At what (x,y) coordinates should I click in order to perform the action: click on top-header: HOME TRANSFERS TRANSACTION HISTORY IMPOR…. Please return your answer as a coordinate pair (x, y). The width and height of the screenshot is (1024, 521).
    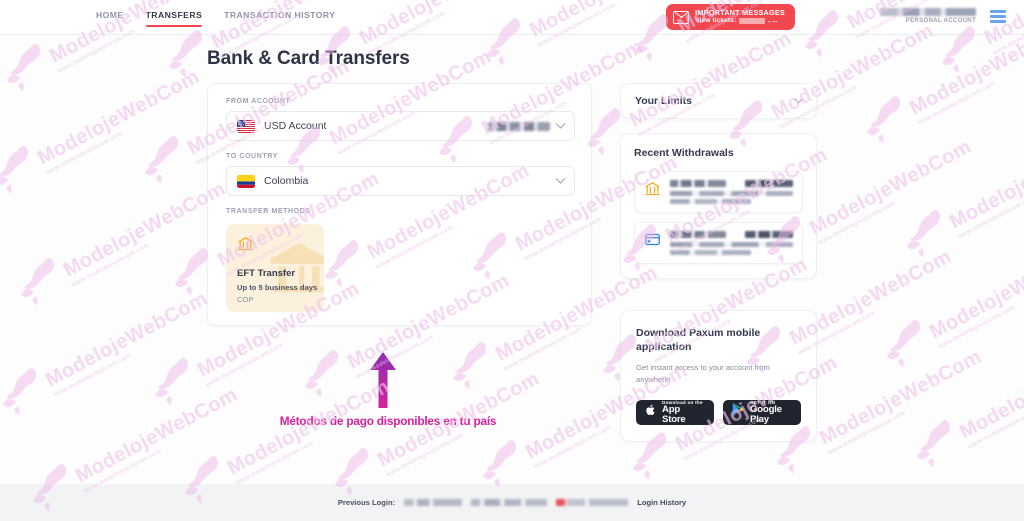
    Looking at the image, I should click on (512, 17).